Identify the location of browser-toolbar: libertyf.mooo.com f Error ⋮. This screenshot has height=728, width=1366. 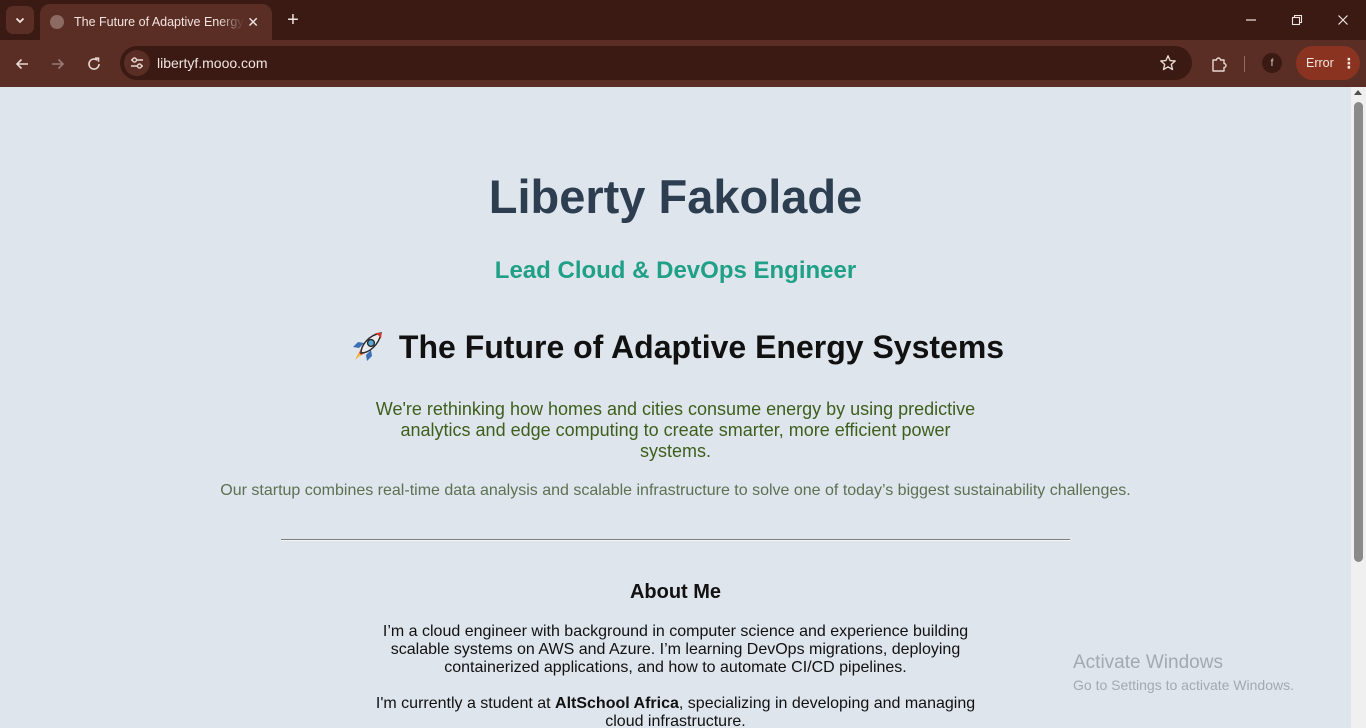
(683, 63).